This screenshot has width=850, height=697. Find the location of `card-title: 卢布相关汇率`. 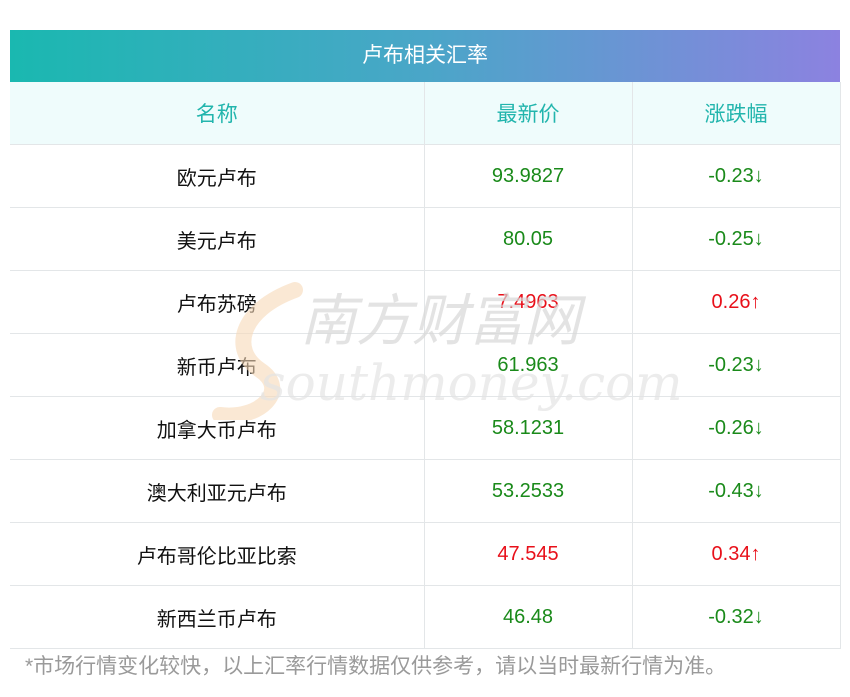

card-title: 卢布相关汇率 is located at coordinates (425, 56).